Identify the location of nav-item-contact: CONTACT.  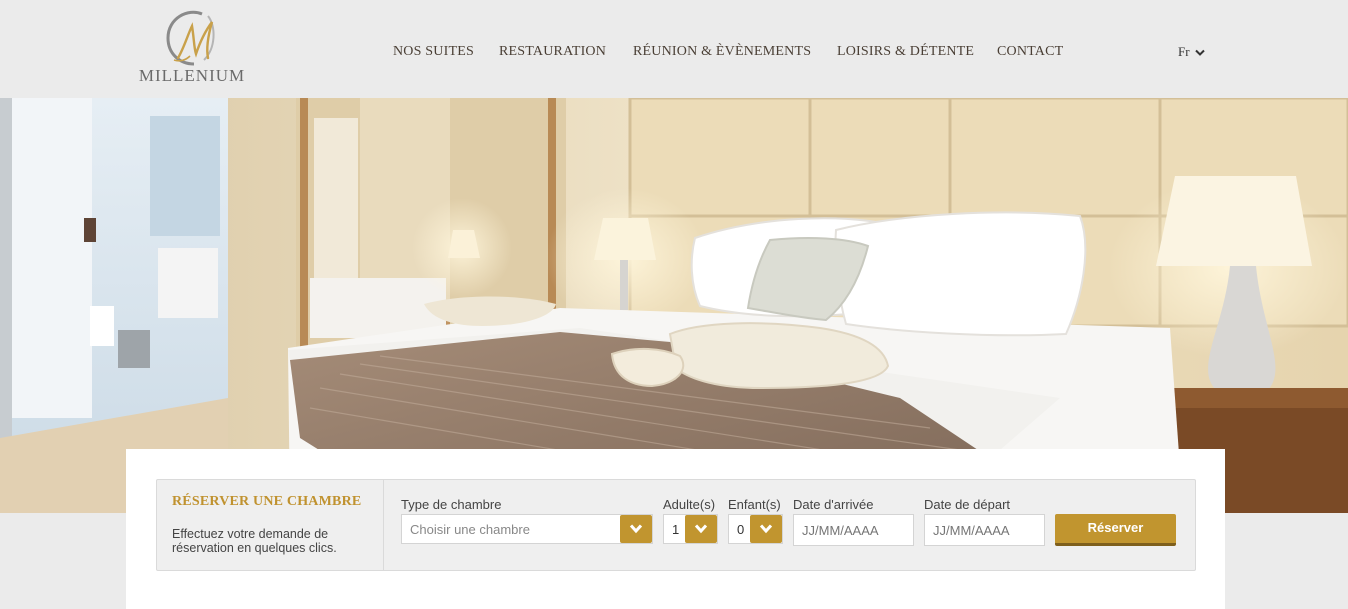
(1030, 52).